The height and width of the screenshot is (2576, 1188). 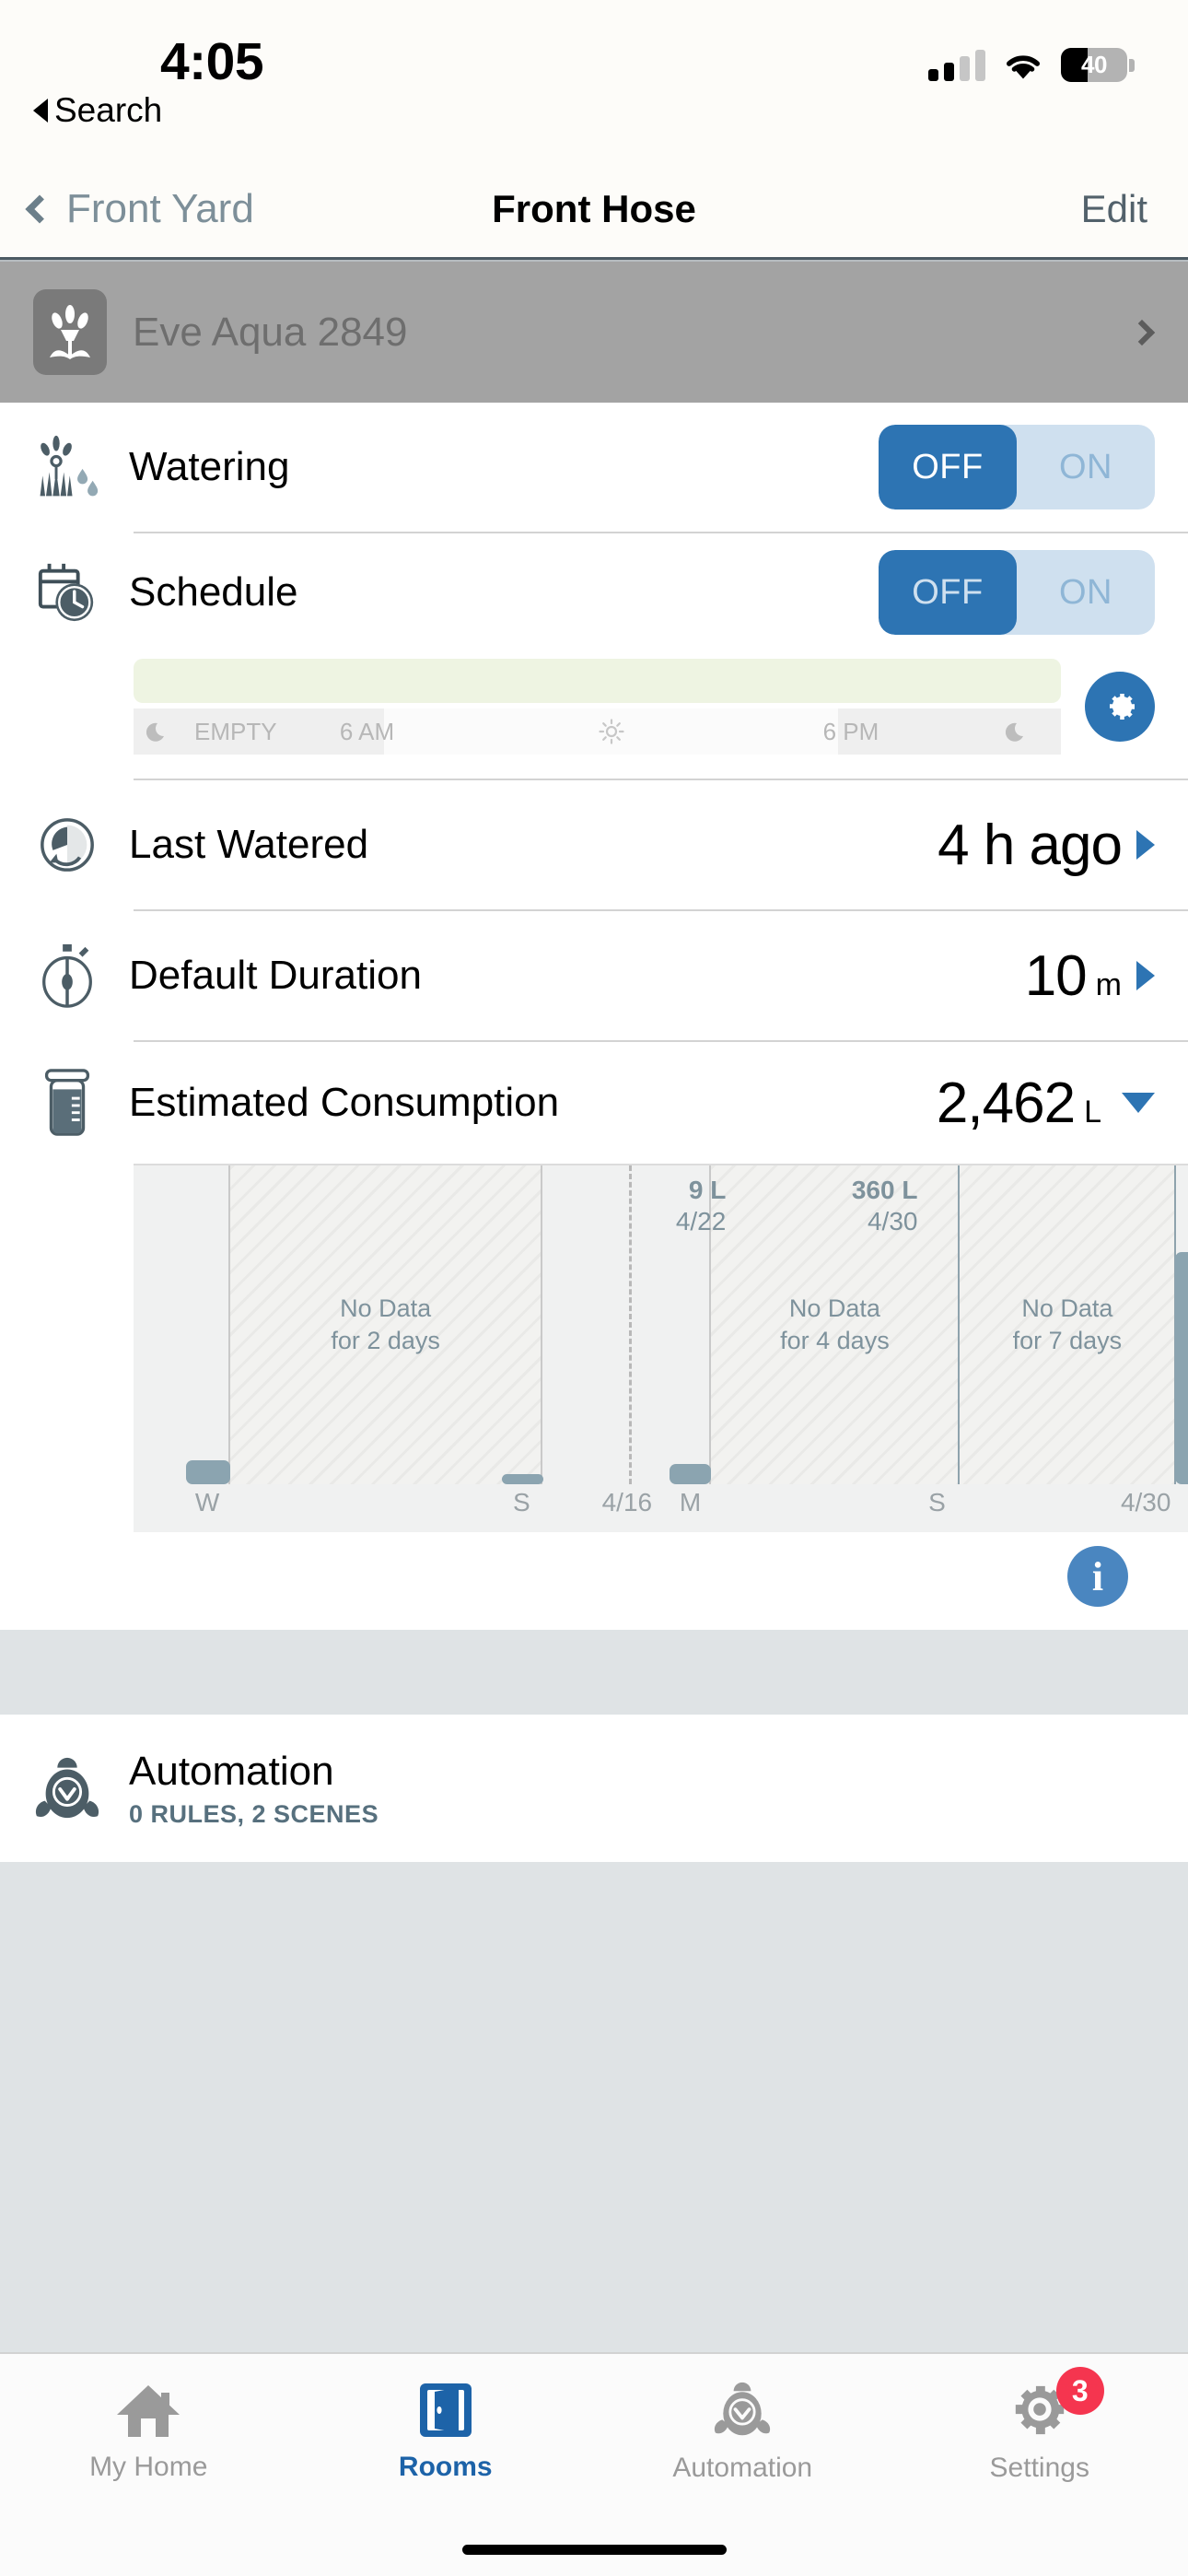 I want to click on last-watered-value: 4 h ago, so click(x=1030, y=845).